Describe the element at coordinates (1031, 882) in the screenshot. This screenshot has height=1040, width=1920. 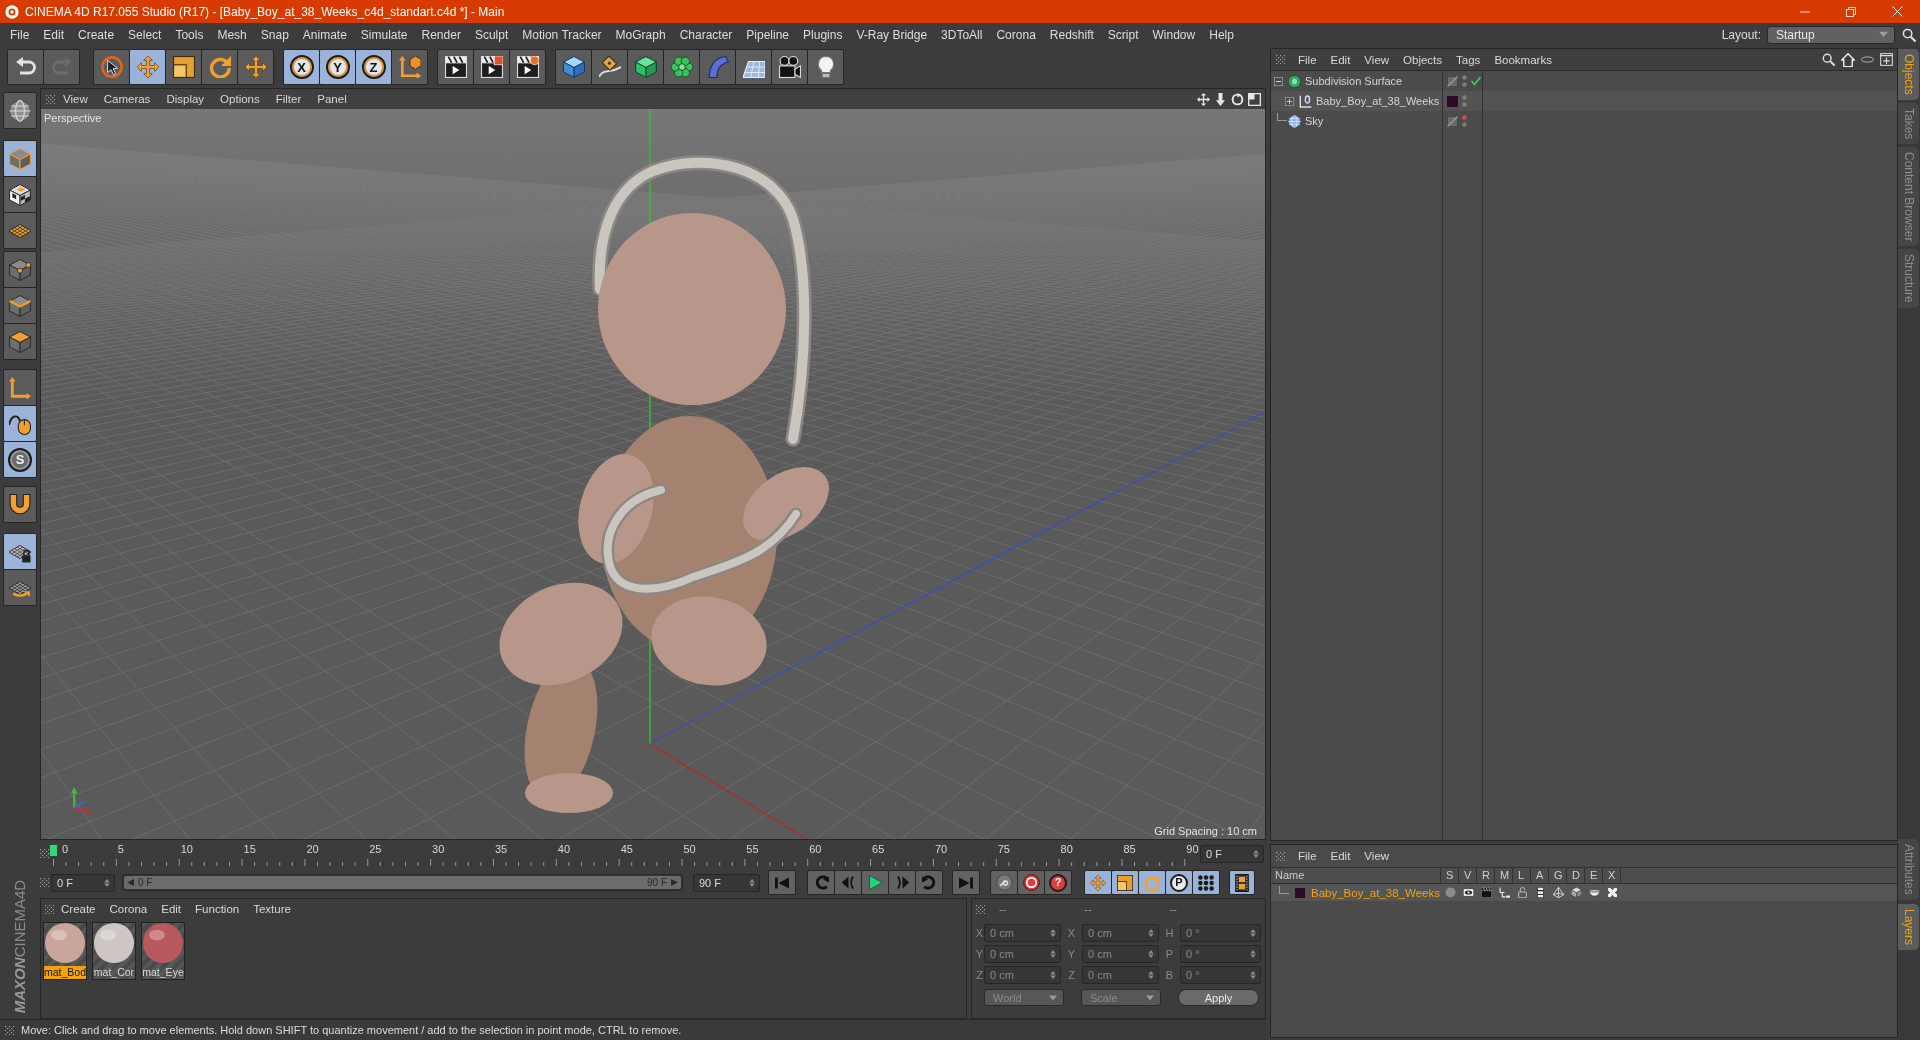
I see `auto-key-button` at that location.